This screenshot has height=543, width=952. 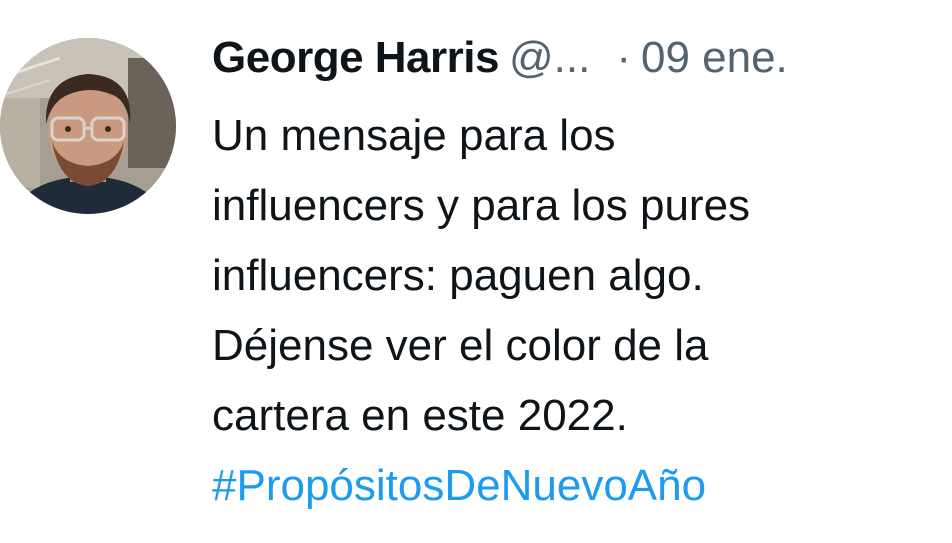 I want to click on tweet-text-line: influencers y para los pures, so click(x=481, y=205).